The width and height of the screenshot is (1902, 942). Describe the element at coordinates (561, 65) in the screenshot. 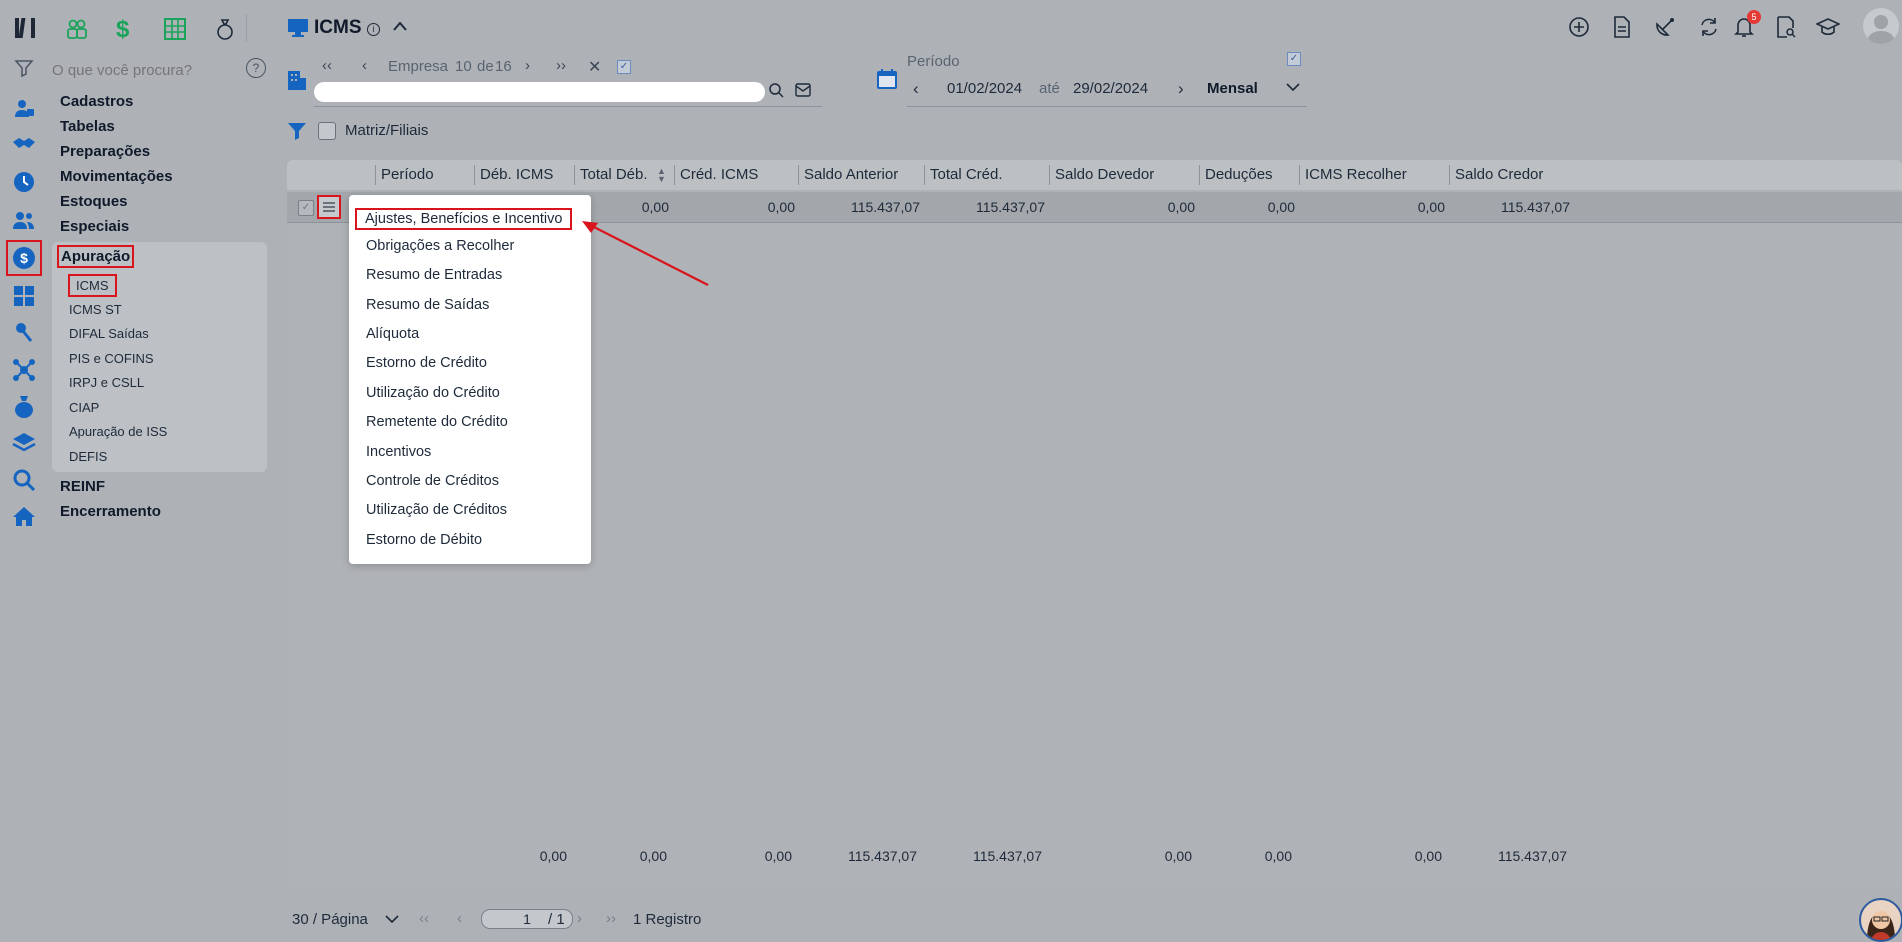

I see `last-company-button: ››` at that location.